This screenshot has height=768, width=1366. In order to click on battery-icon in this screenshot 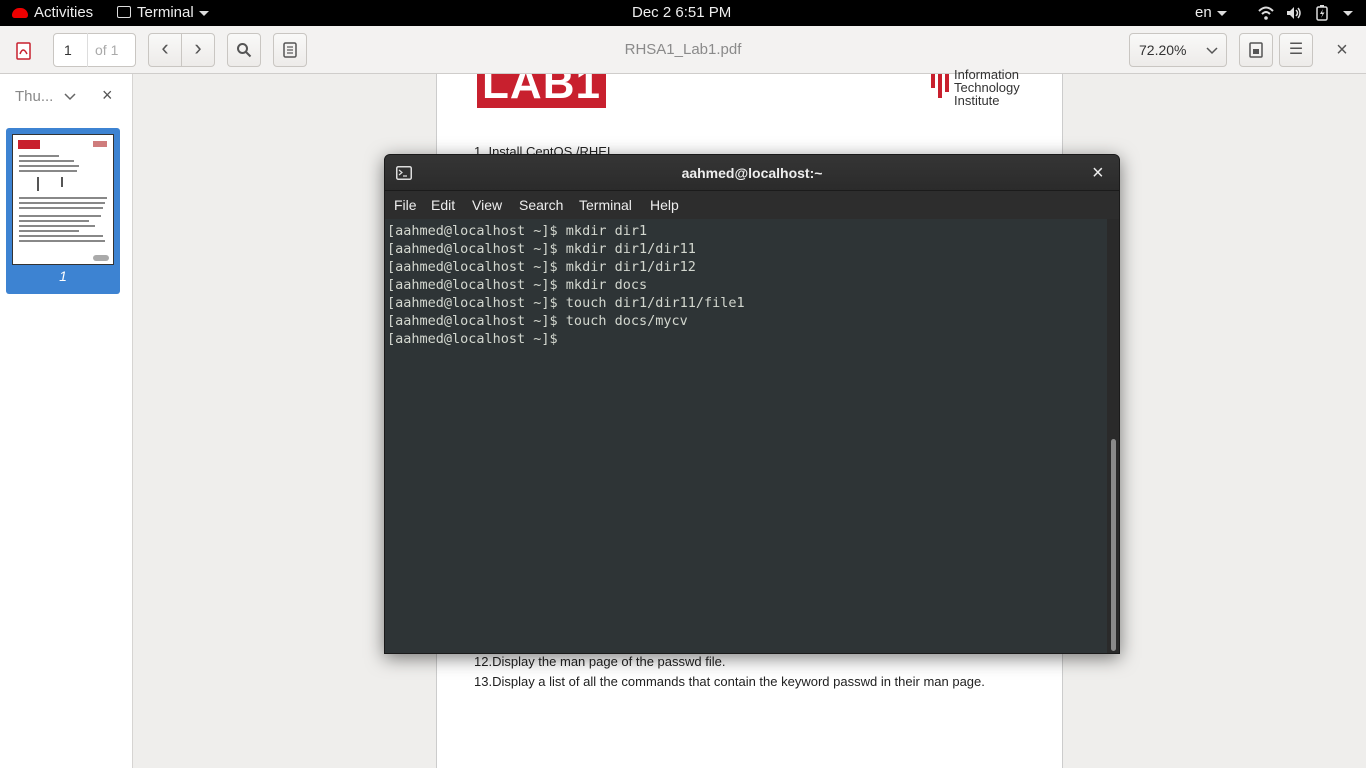, I will do `click(1322, 13)`.